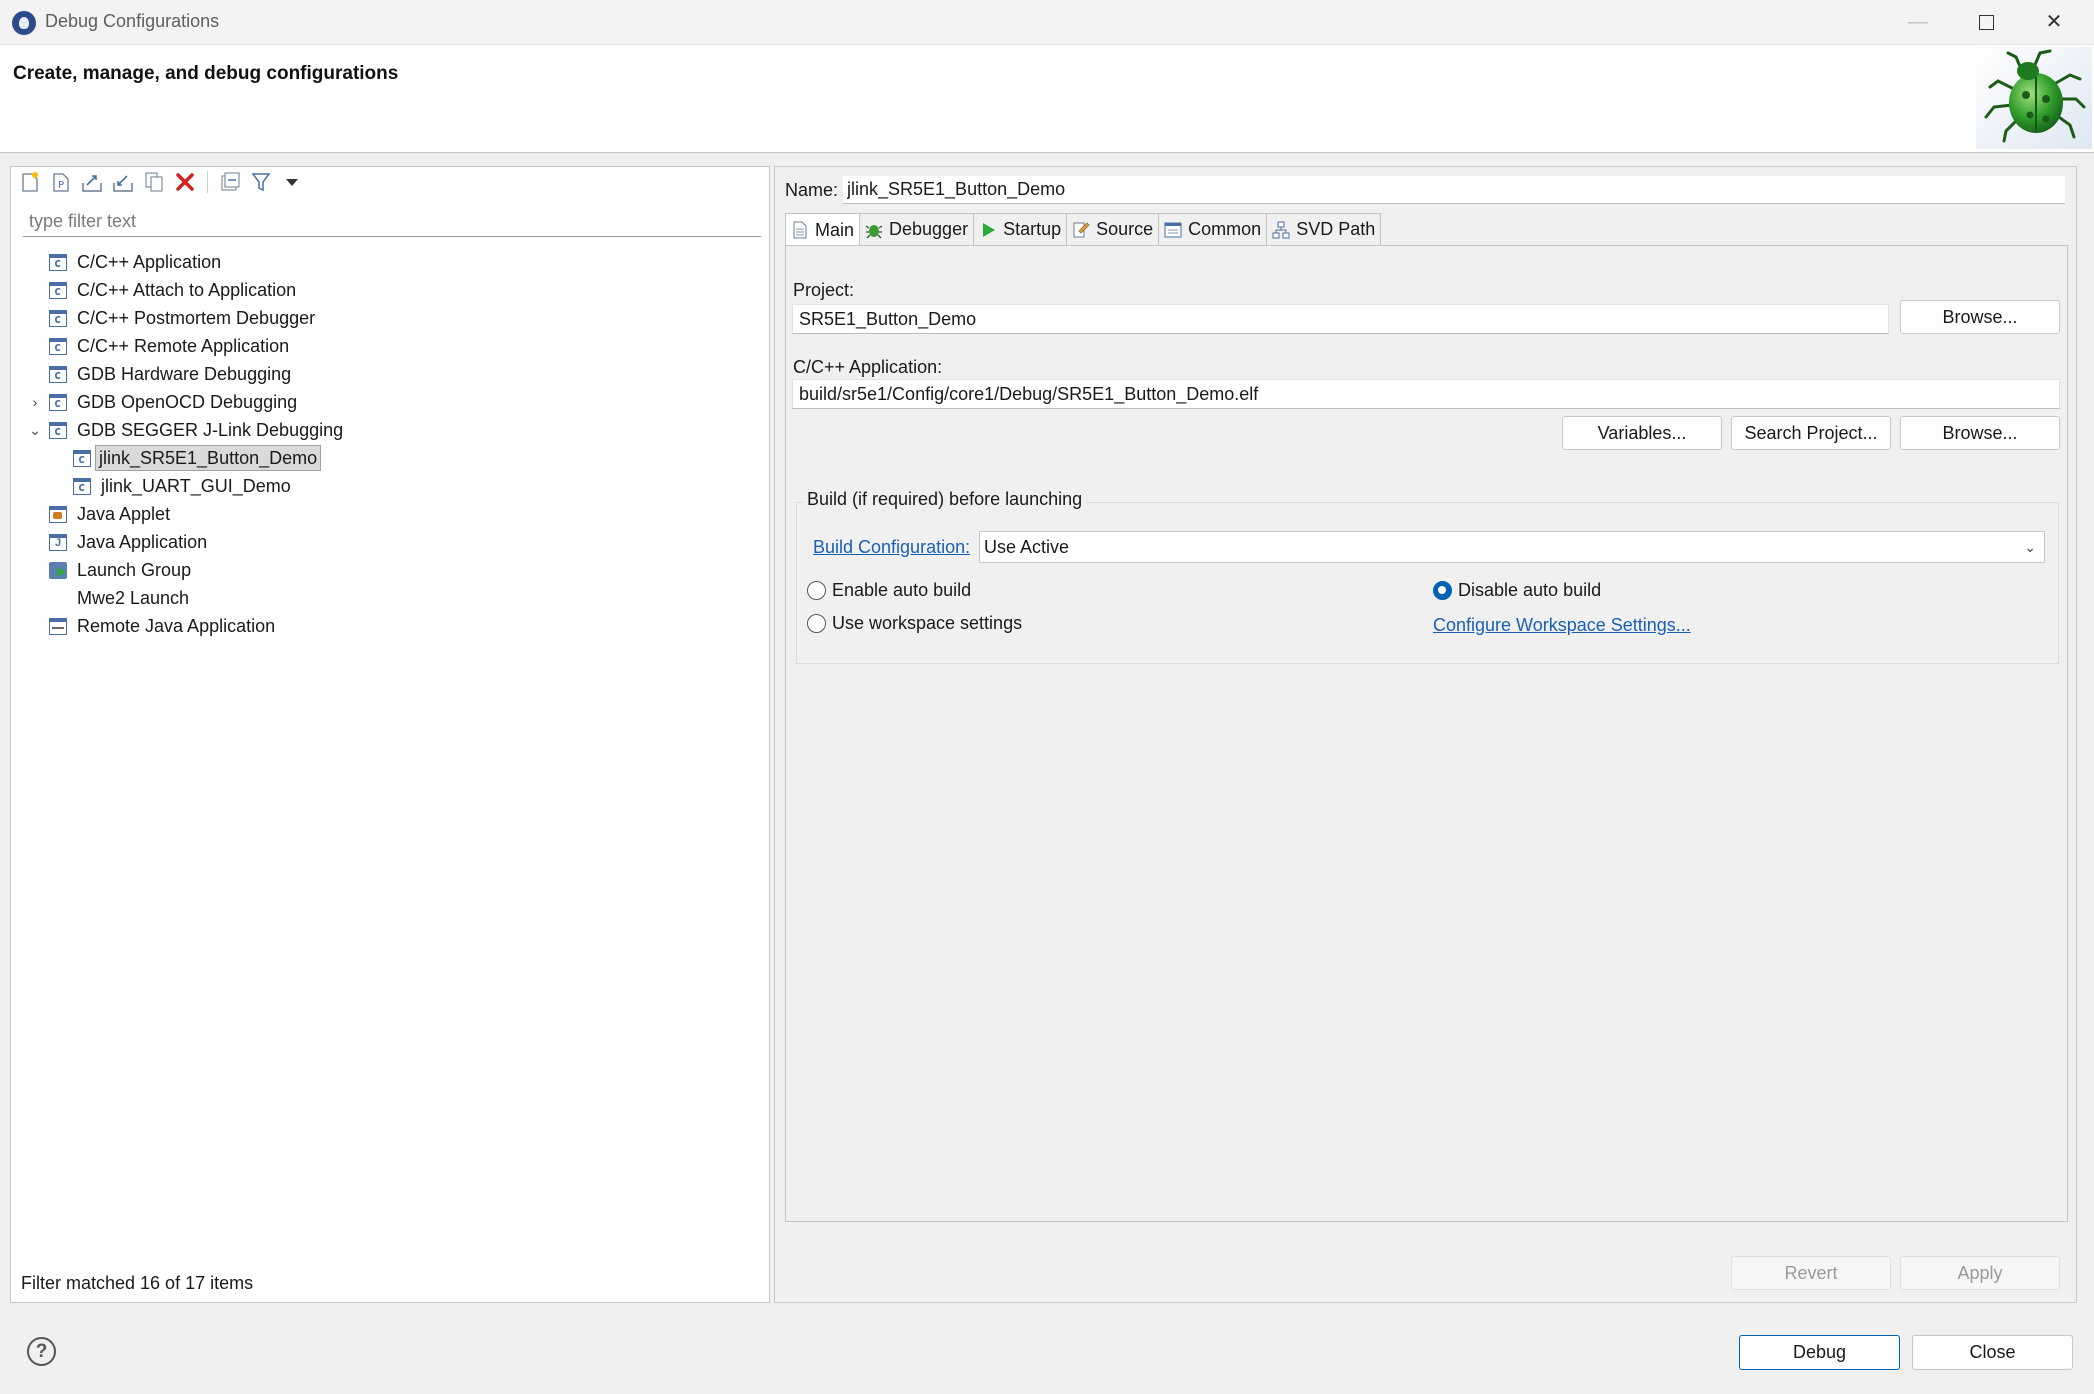 The width and height of the screenshot is (2094, 1394). Describe the element at coordinates (132, 21) in the screenshot. I see `window-title: Debug Configurations` at that location.